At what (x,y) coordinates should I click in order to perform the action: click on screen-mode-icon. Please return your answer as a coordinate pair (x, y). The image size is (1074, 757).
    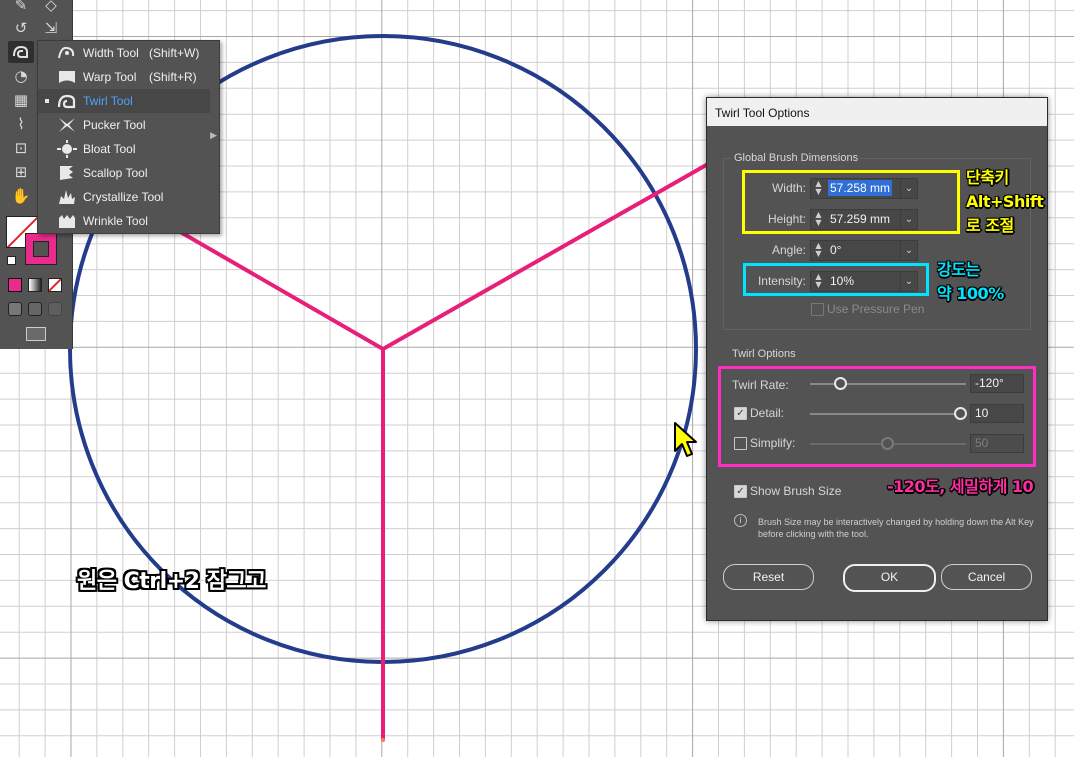
    Looking at the image, I should click on (36, 334).